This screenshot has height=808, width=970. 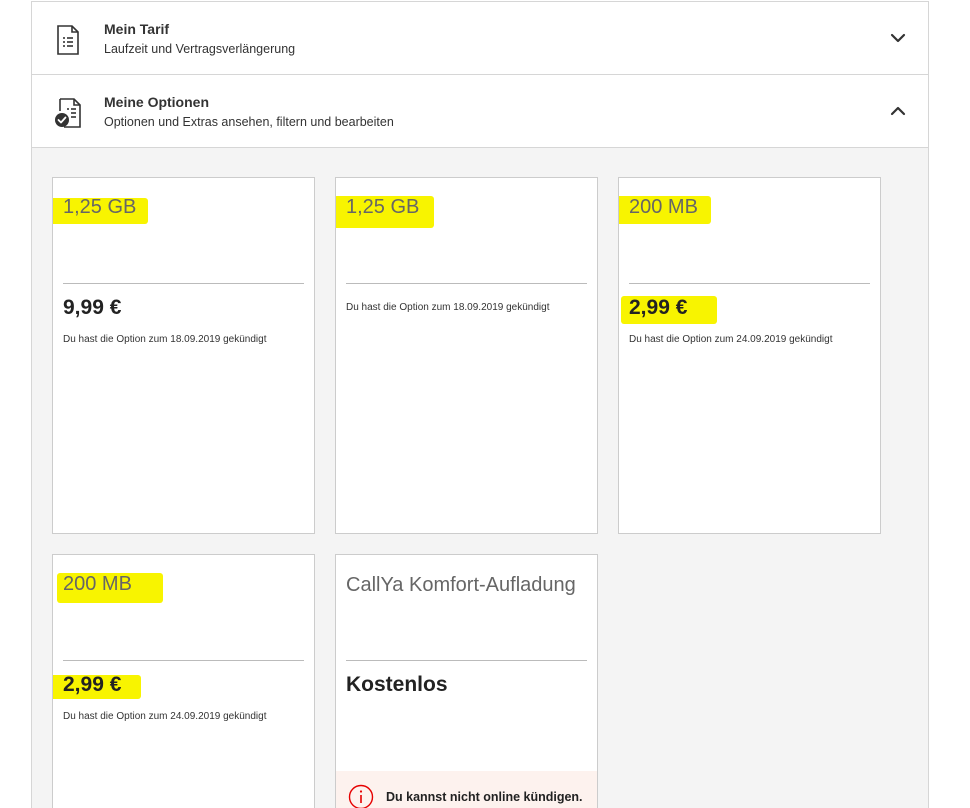 I want to click on accordion-subtitle: Laufzeit und Vertragsverlängerung, so click(x=200, y=49).